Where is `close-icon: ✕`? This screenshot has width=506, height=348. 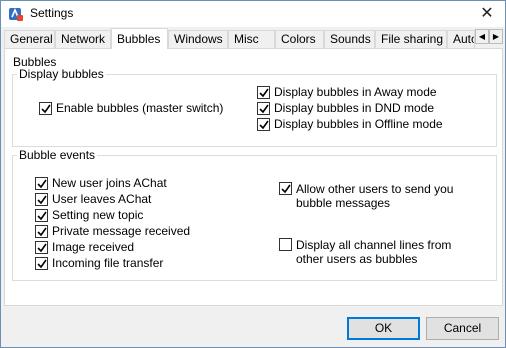
close-icon: ✕ is located at coordinates (487, 14).